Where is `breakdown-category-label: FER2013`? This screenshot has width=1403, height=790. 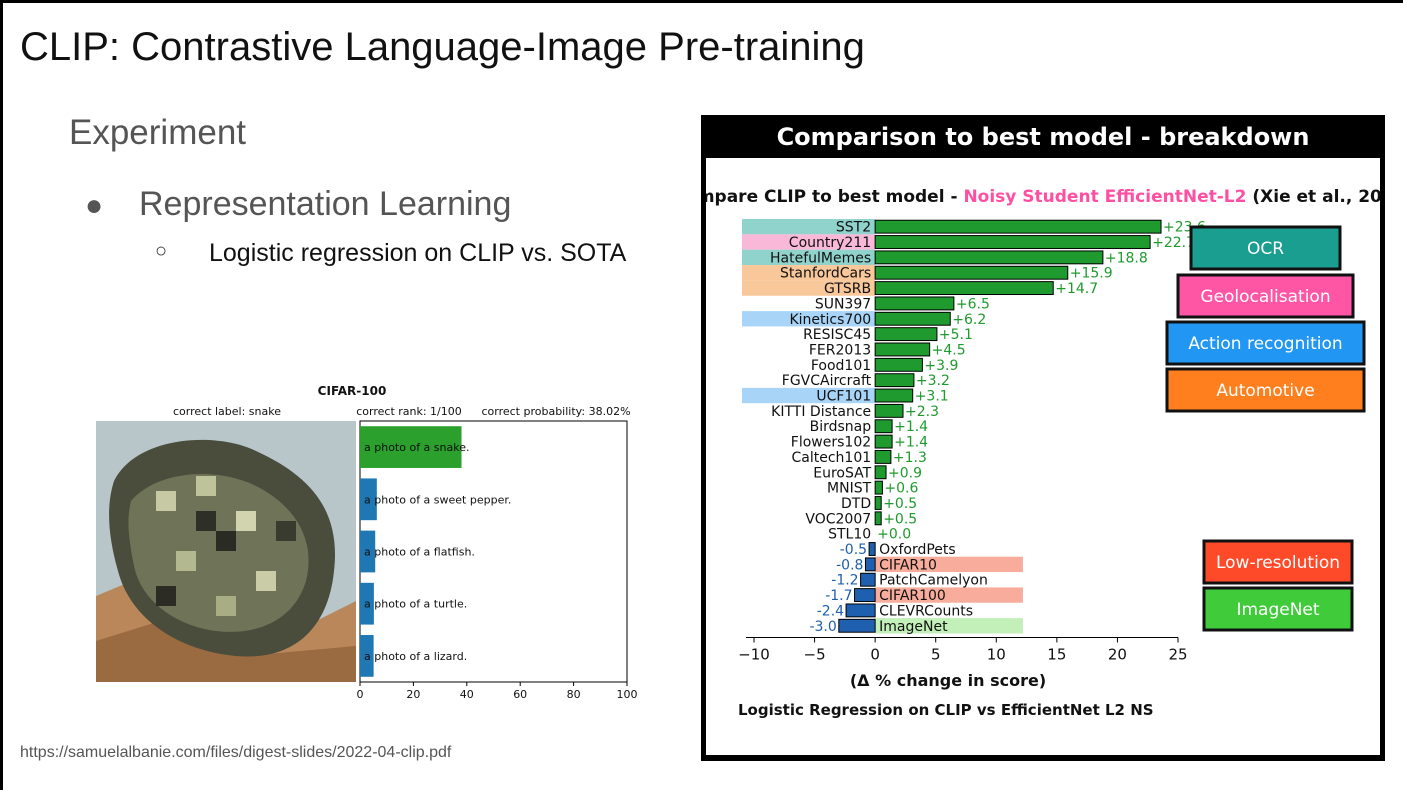 breakdown-category-label: FER2013 is located at coordinates (840, 350).